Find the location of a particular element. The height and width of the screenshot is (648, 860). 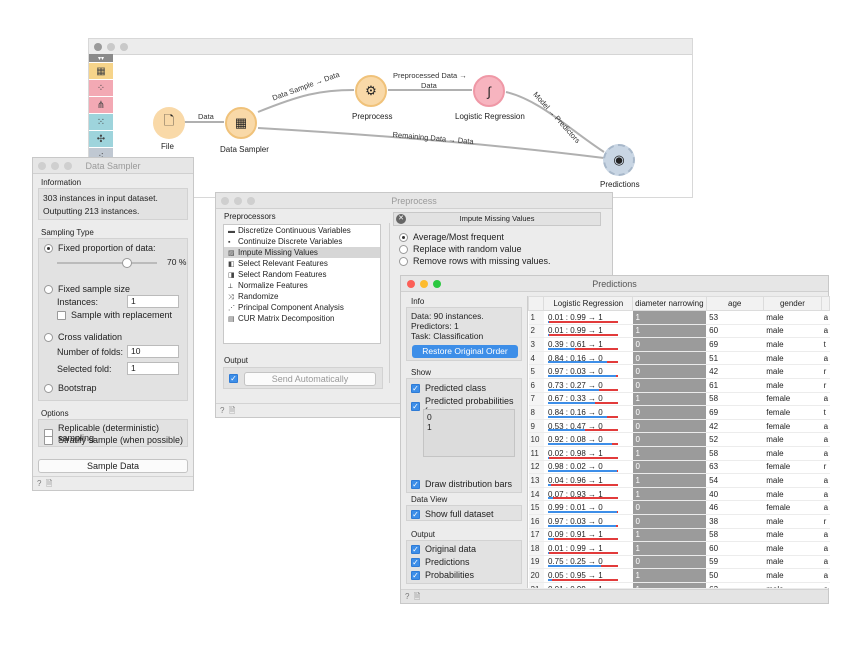

impute-option-average: Average/Most frequent is located at coordinates (475, 237).